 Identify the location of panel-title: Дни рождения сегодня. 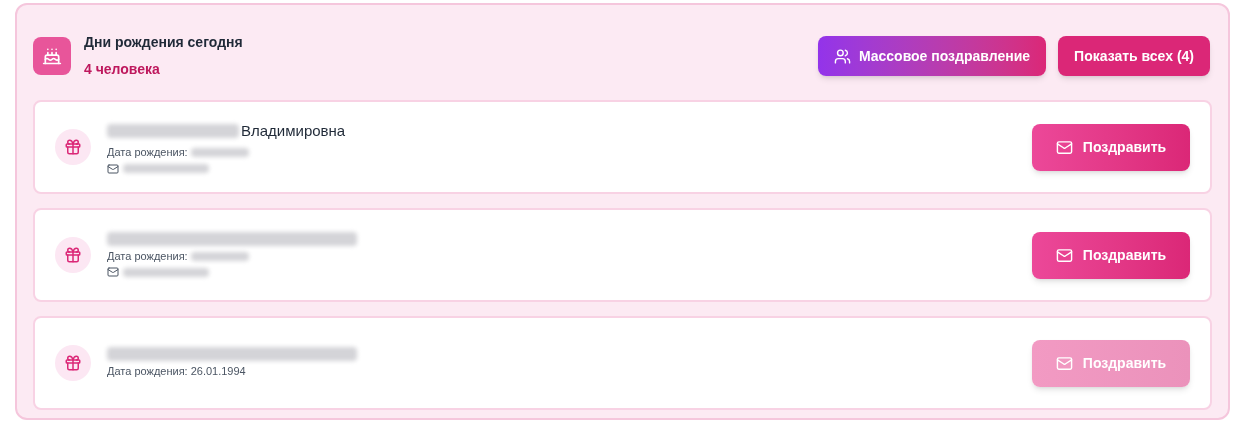
(163, 42).